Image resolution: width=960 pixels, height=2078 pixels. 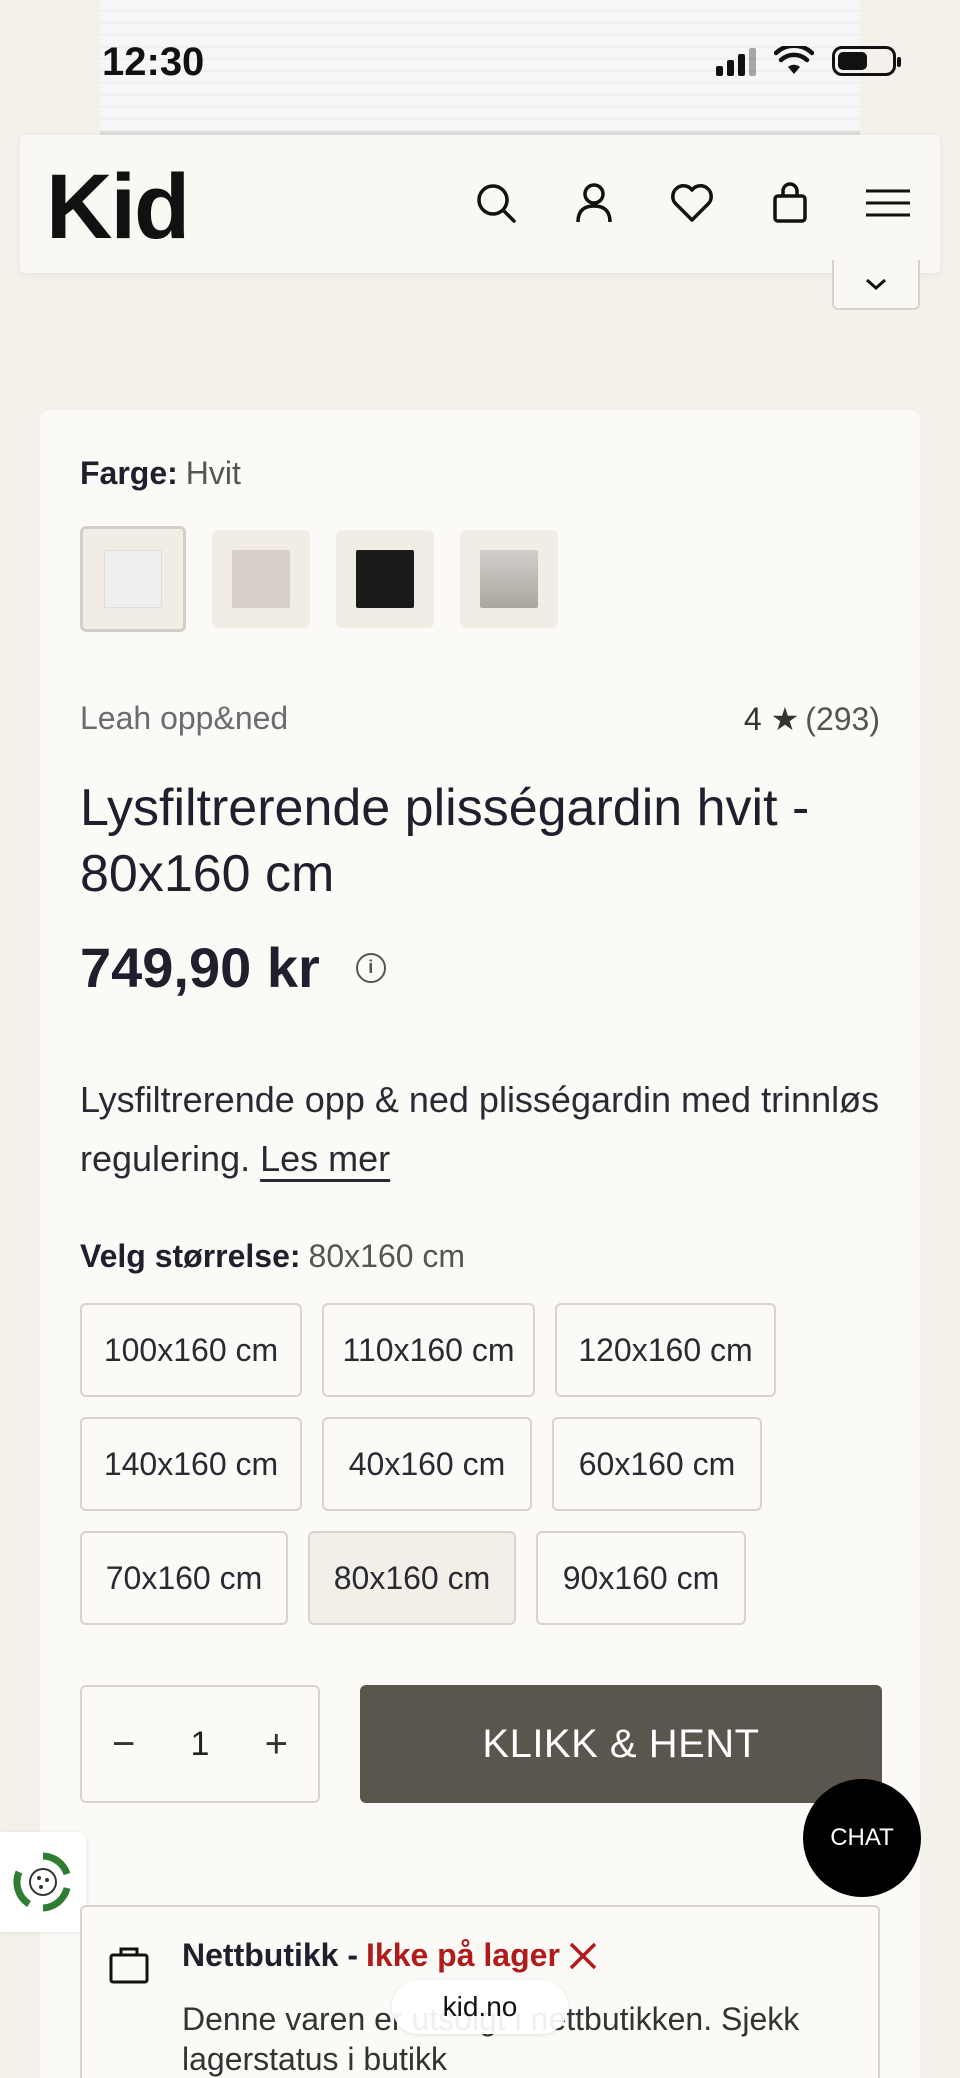 I want to click on size-option: 140x160 cm, so click(x=191, y=1464).